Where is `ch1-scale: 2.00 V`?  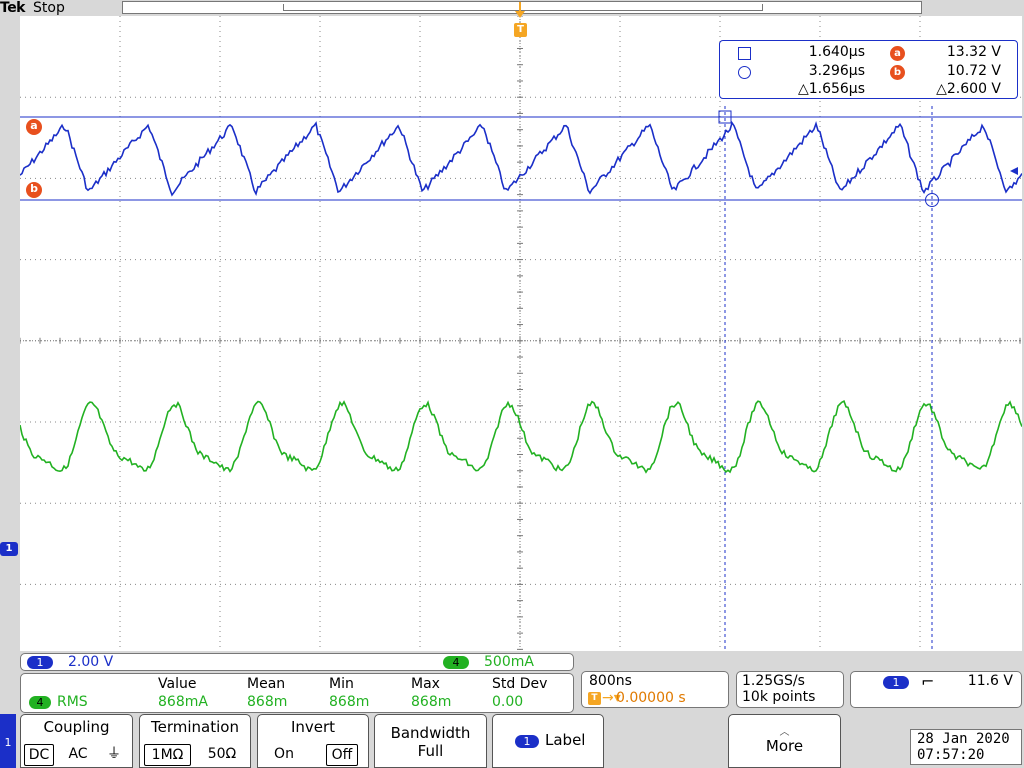 ch1-scale: 2.00 V is located at coordinates (90, 662).